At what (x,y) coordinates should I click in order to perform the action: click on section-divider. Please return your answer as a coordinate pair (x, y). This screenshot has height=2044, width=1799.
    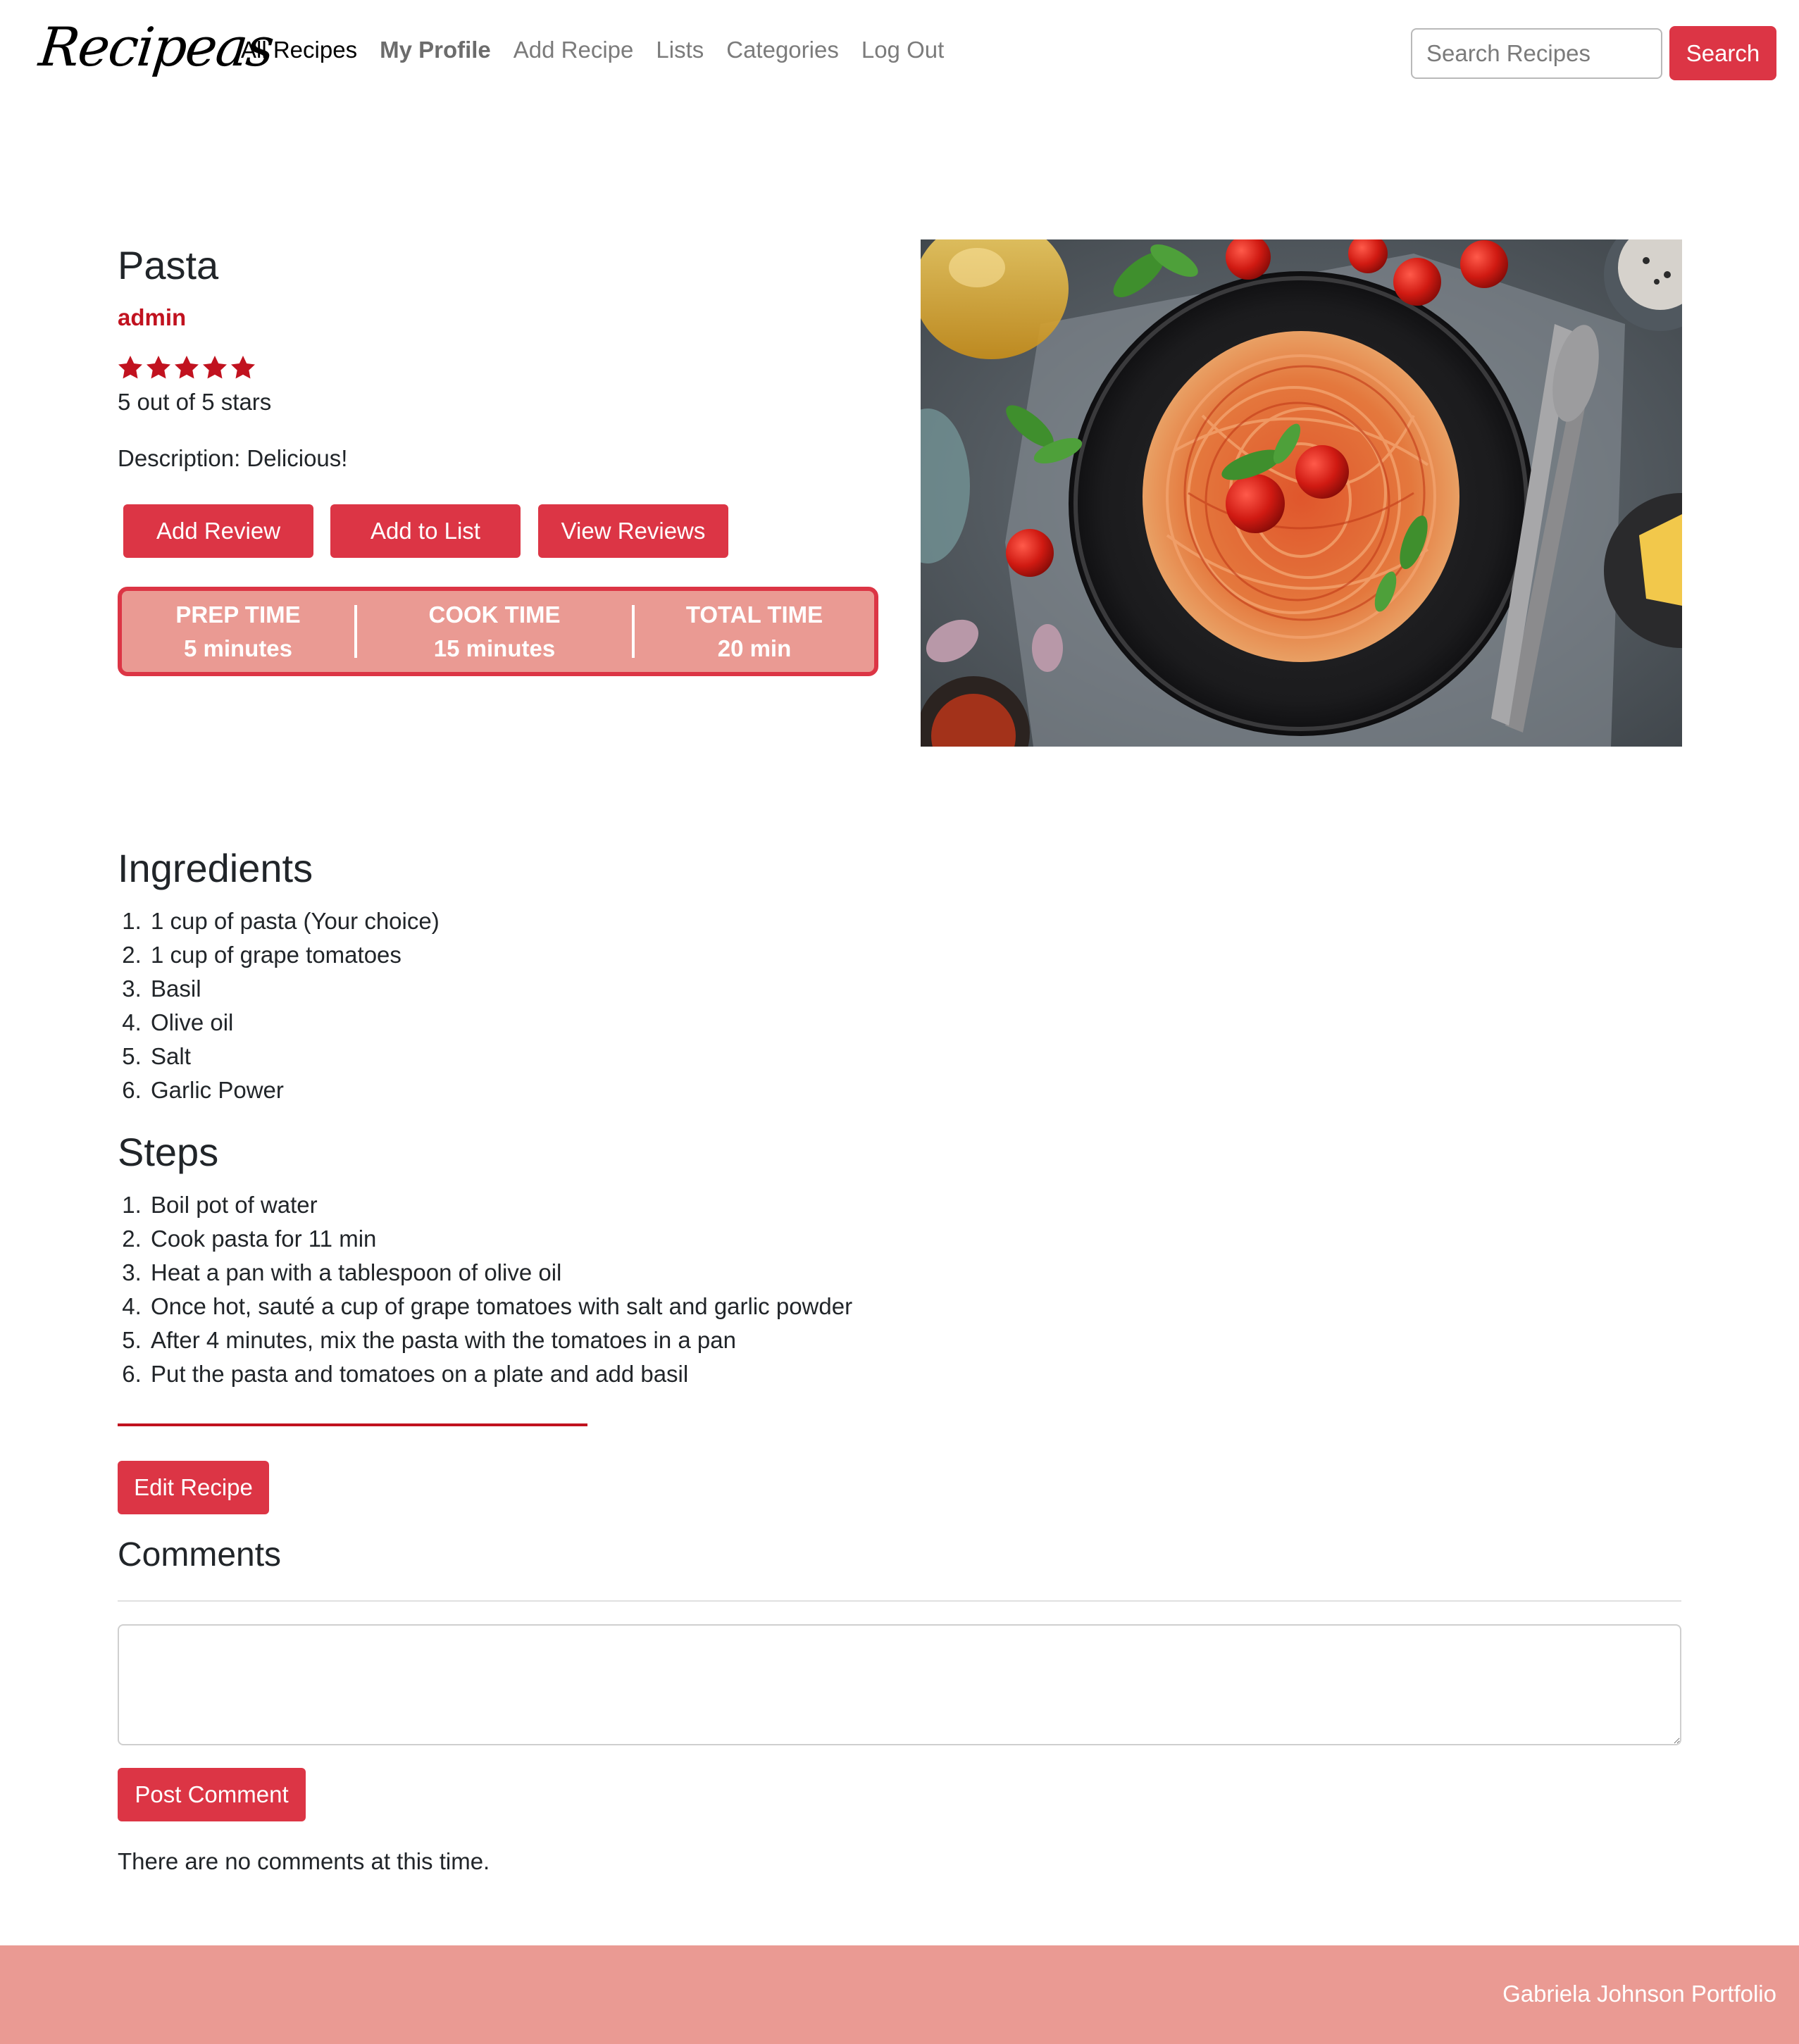
    Looking at the image, I should click on (352, 1424).